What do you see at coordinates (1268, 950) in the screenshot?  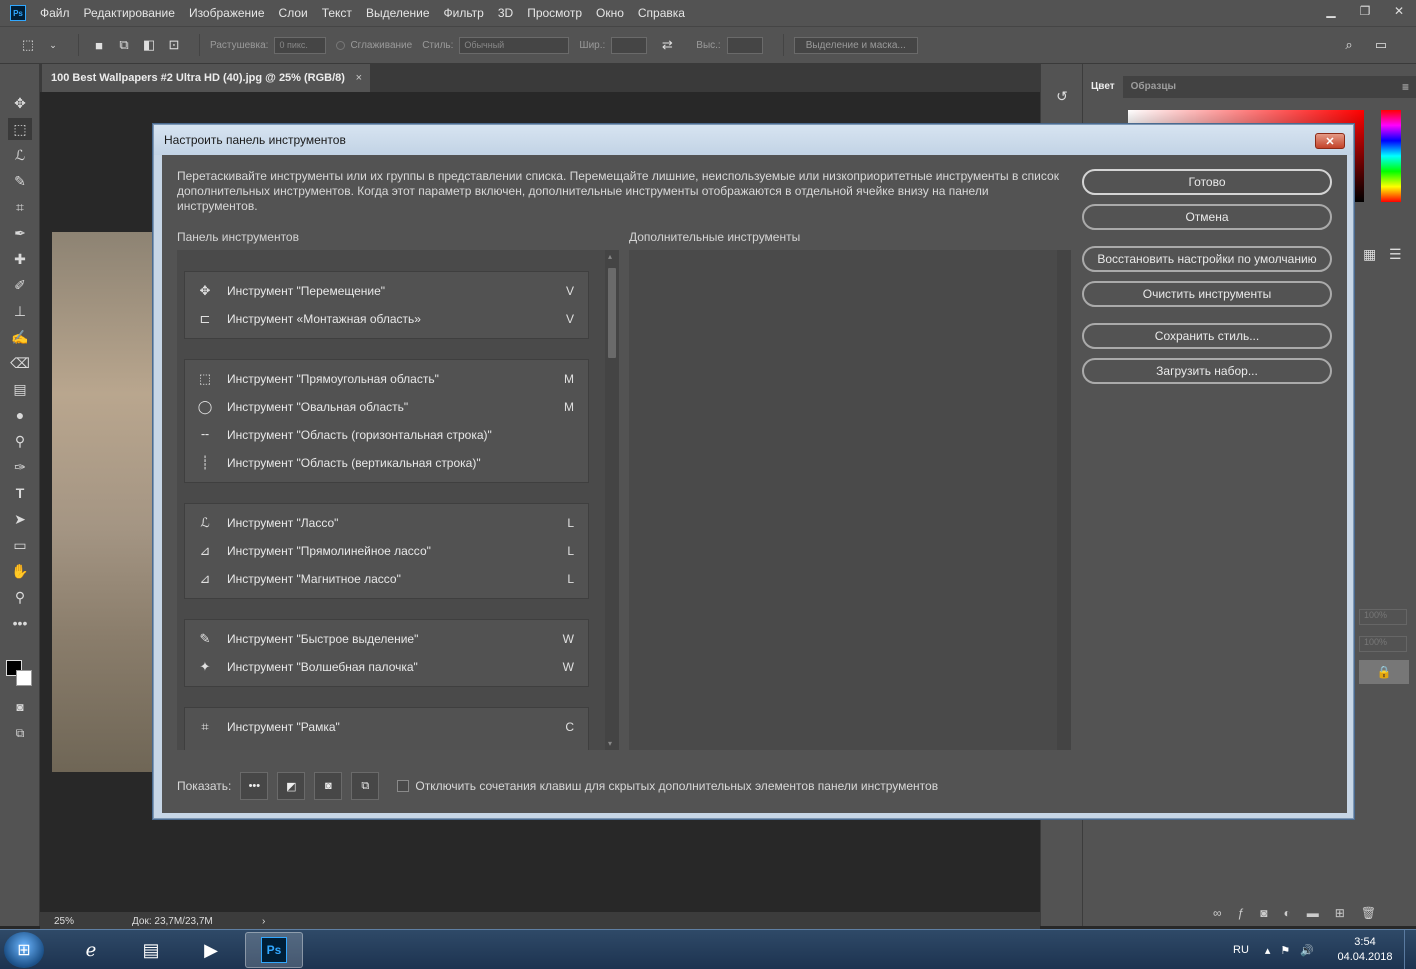 I see `tray-expand-icon: ▴` at bounding box center [1268, 950].